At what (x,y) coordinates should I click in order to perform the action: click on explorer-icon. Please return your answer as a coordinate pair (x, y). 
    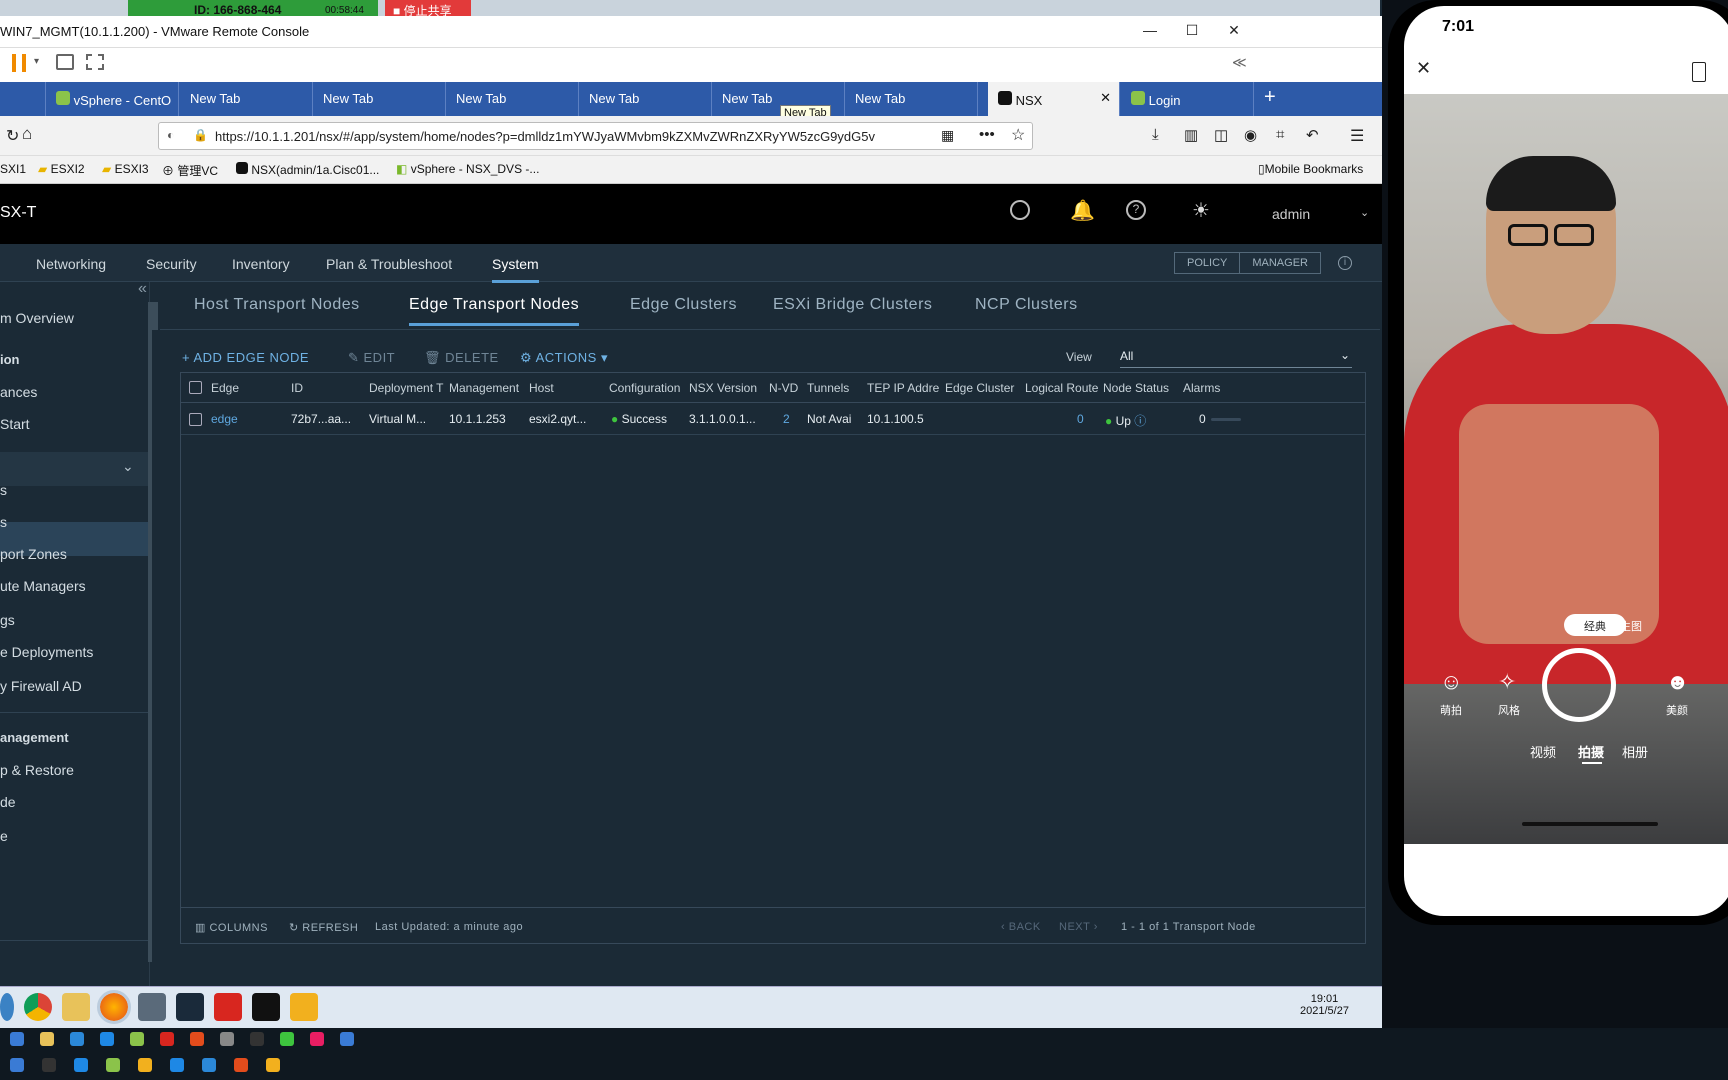
    Looking at the image, I should click on (76, 1007).